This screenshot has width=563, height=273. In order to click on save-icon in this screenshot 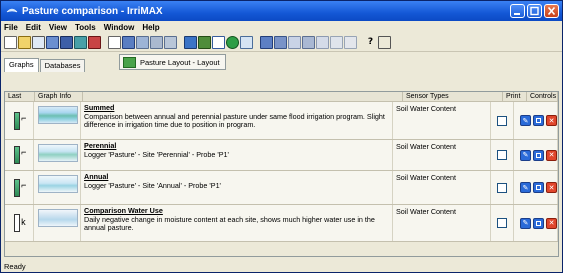, I will do `click(52, 42)`.